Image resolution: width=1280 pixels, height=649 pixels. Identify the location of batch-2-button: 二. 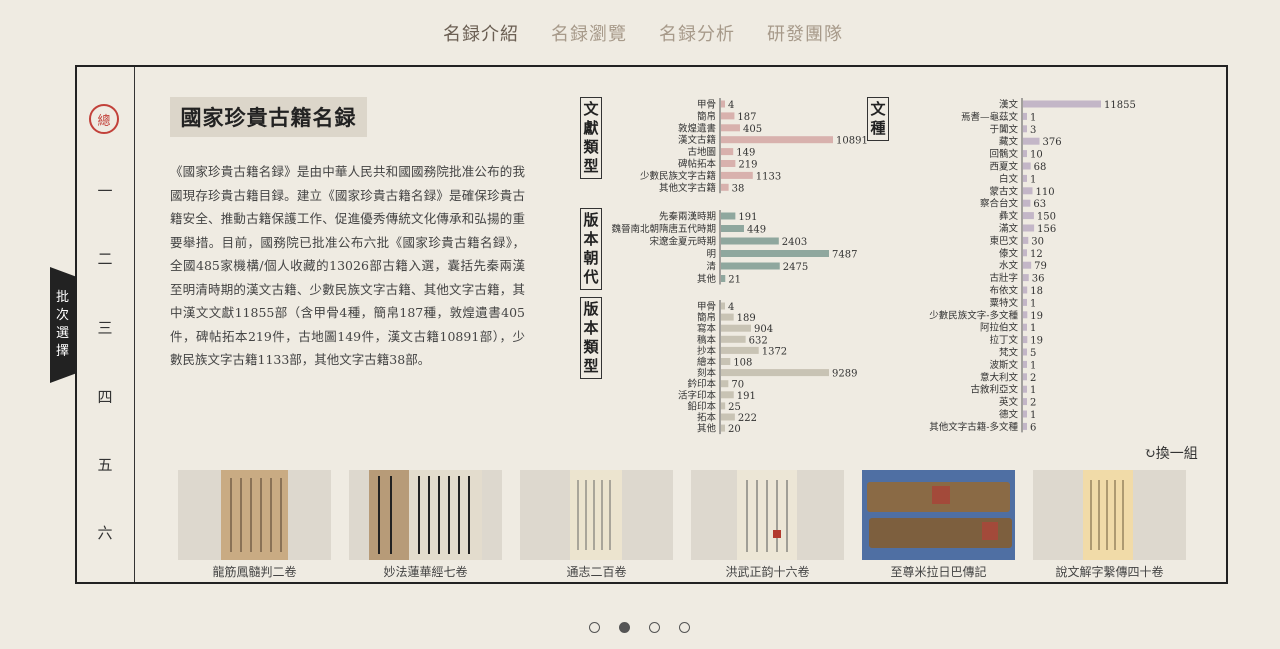
(105, 258).